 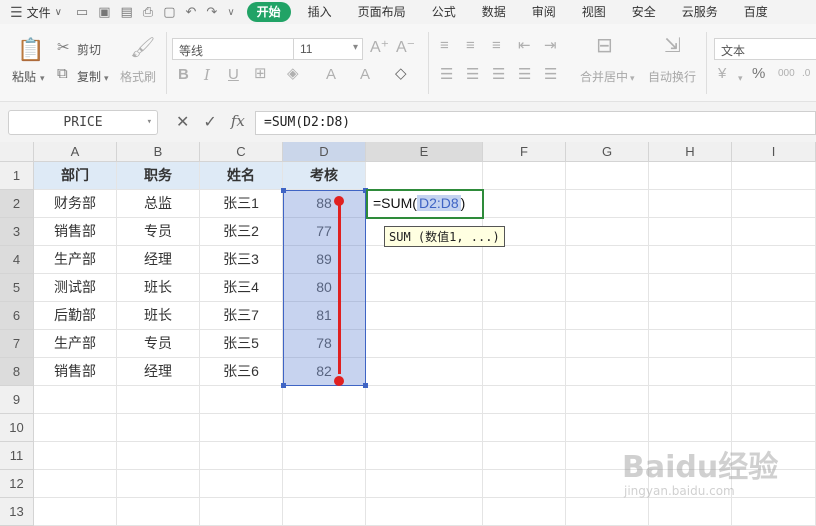 What do you see at coordinates (104, 12) in the screenshot?
I see `save-icon: ▣` at bounding box center [104, 12].